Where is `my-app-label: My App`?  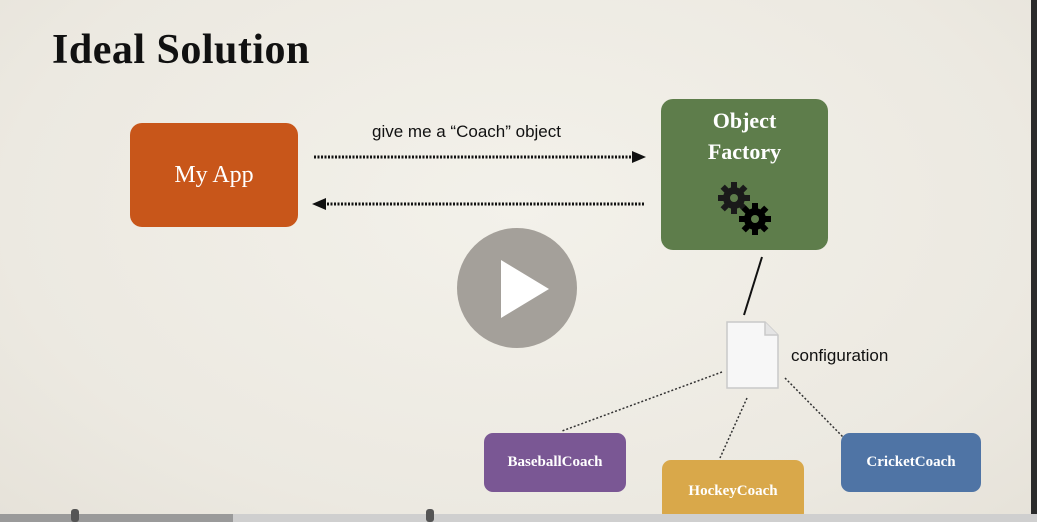
my-app-label: My App is located at coordinates (214, 174).